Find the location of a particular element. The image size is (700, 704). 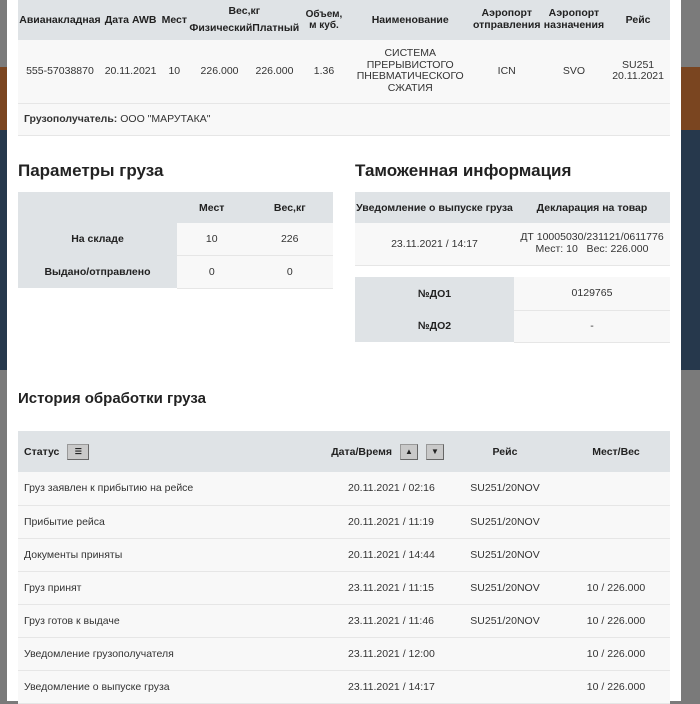

release-date: 23.11.2021 / 14:17 is located at coordinates (434, 243).